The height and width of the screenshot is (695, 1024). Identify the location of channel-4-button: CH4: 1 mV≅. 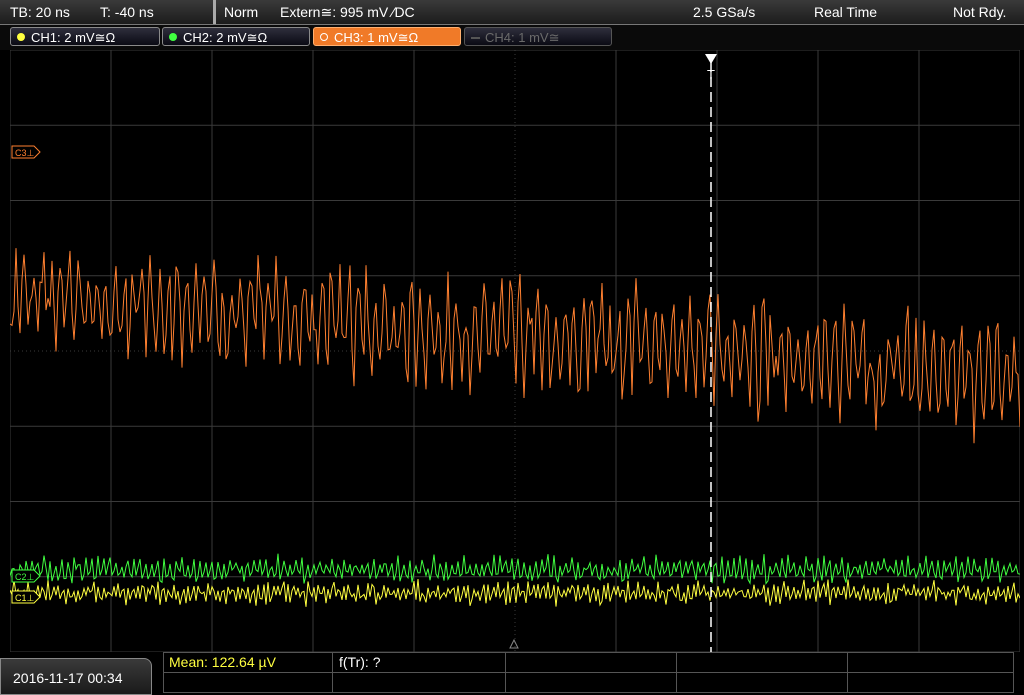
(538, 36).